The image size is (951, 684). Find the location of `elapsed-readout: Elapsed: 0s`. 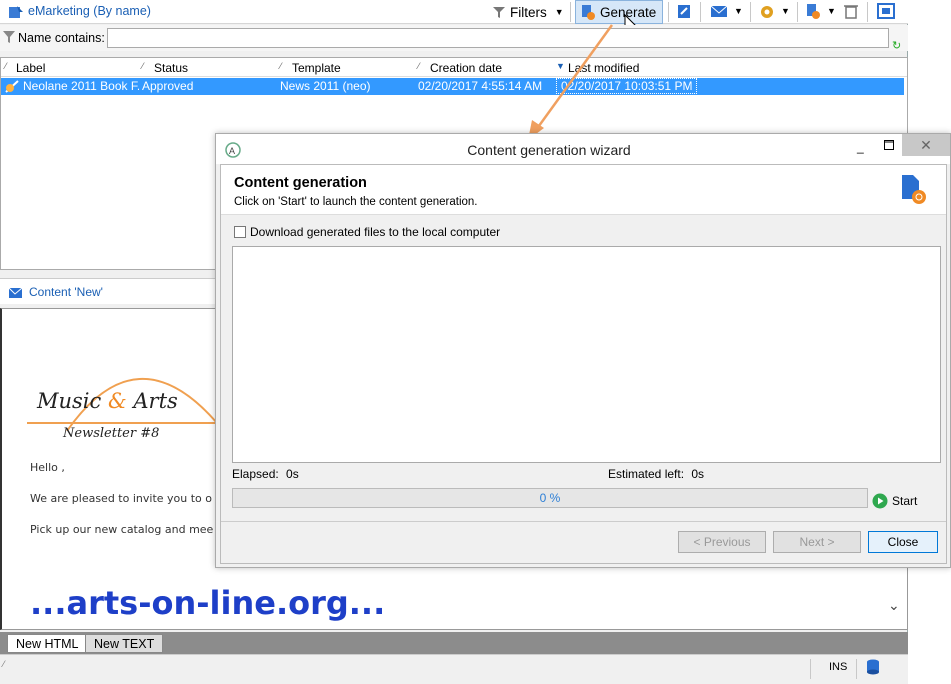

elapsed-readout: Elapsed: 0s is located at coordinates (265, 474).